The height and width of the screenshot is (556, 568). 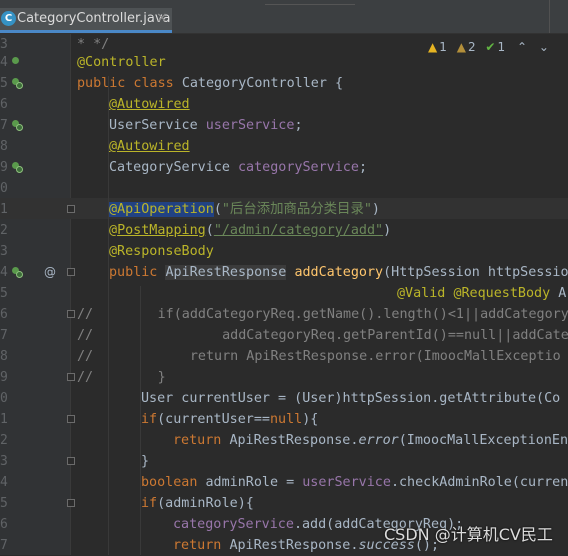 I want to click on method-name: error, so click(x=378, y=440).